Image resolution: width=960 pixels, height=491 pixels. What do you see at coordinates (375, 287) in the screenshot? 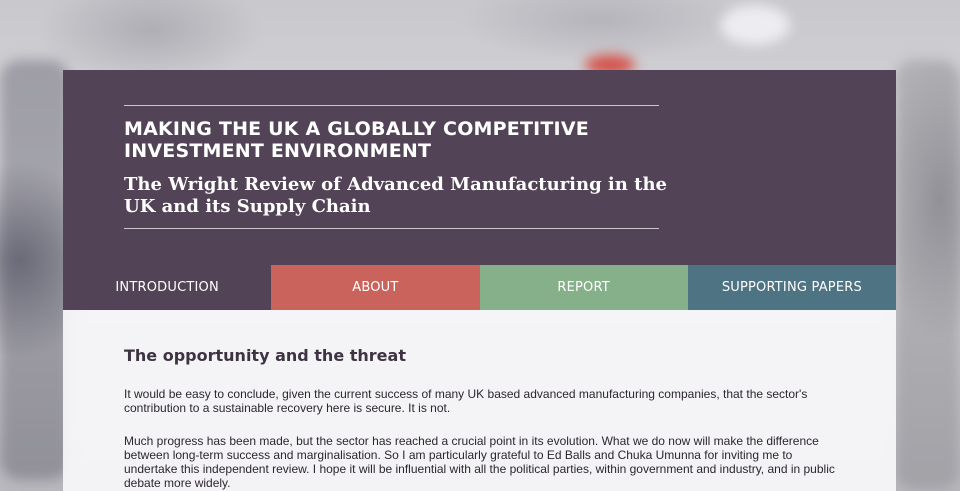
I see `tab-about: ABOUT` at bounding box center [375, 287].